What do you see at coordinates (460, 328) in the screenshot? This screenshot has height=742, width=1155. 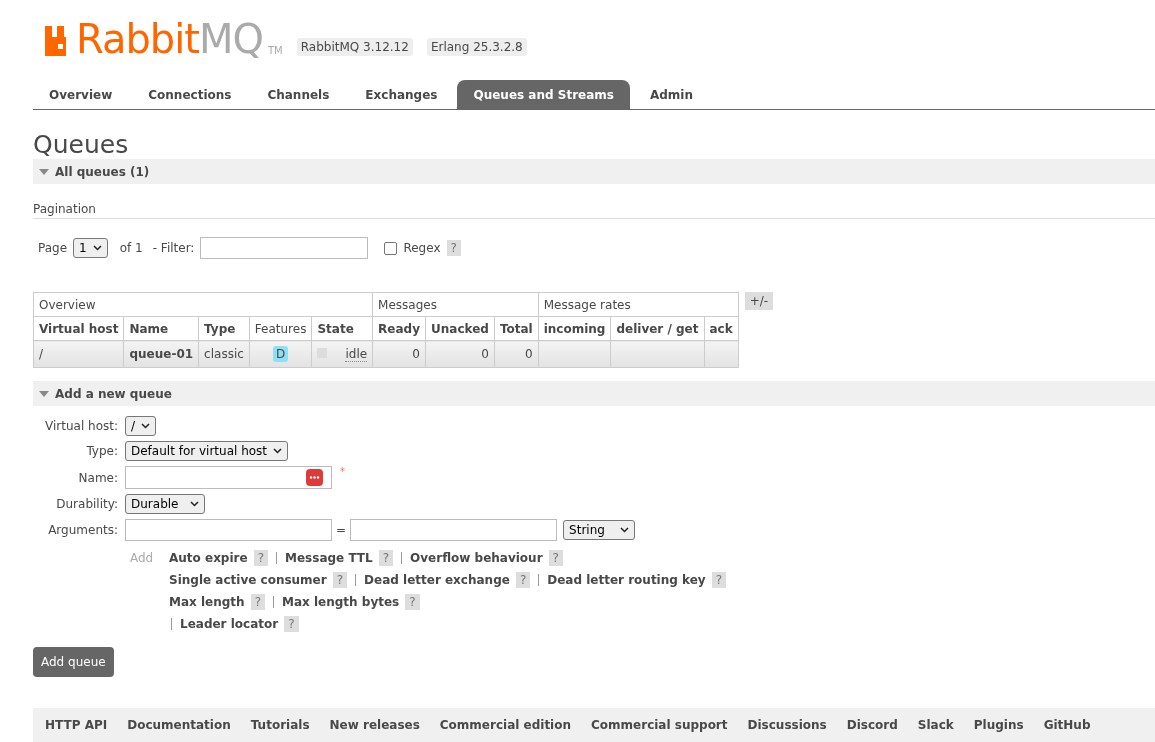 I see `column-header: Unacked` at bounding box center [460, 328].